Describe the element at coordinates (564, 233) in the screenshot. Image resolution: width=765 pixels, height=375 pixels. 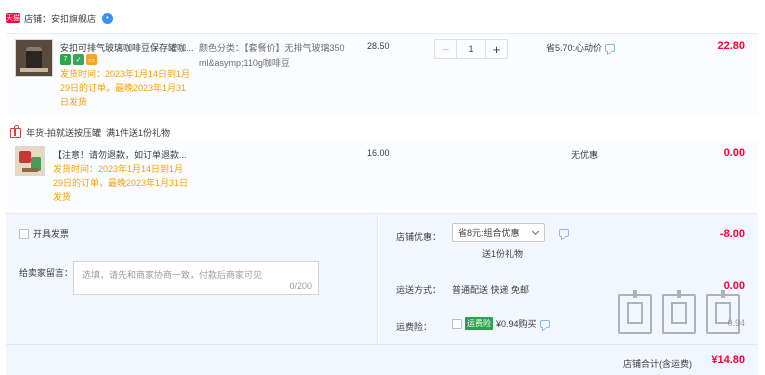
I see `discount-info-icon` at that location.